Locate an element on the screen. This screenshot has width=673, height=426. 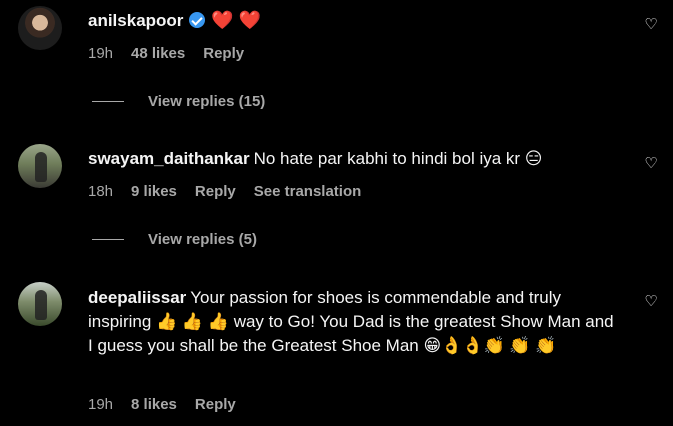
comment-body: anilskapoor ❤️ ❤️ is located at coordinates (353, 20).